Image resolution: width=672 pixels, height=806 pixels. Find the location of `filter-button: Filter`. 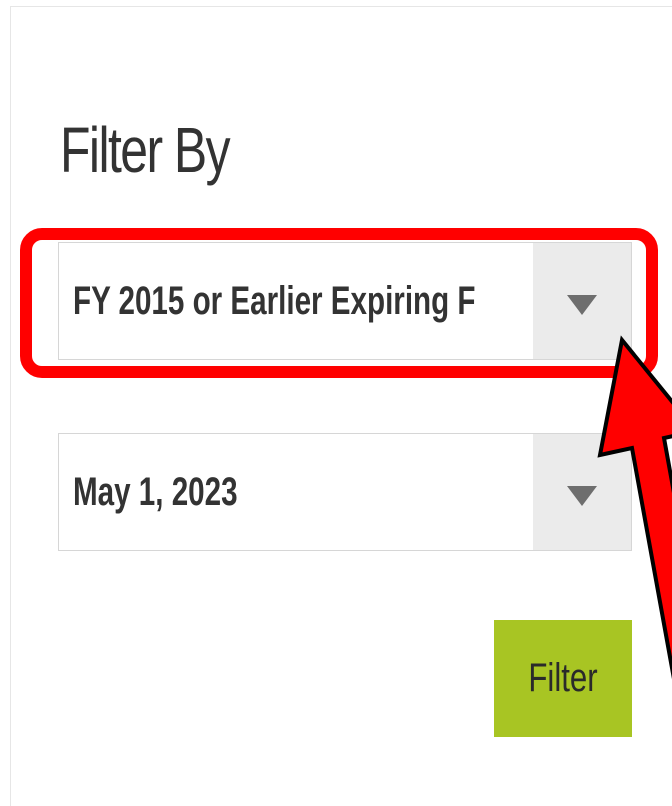

filter-button: Filter is located at coordinates (563, 678).